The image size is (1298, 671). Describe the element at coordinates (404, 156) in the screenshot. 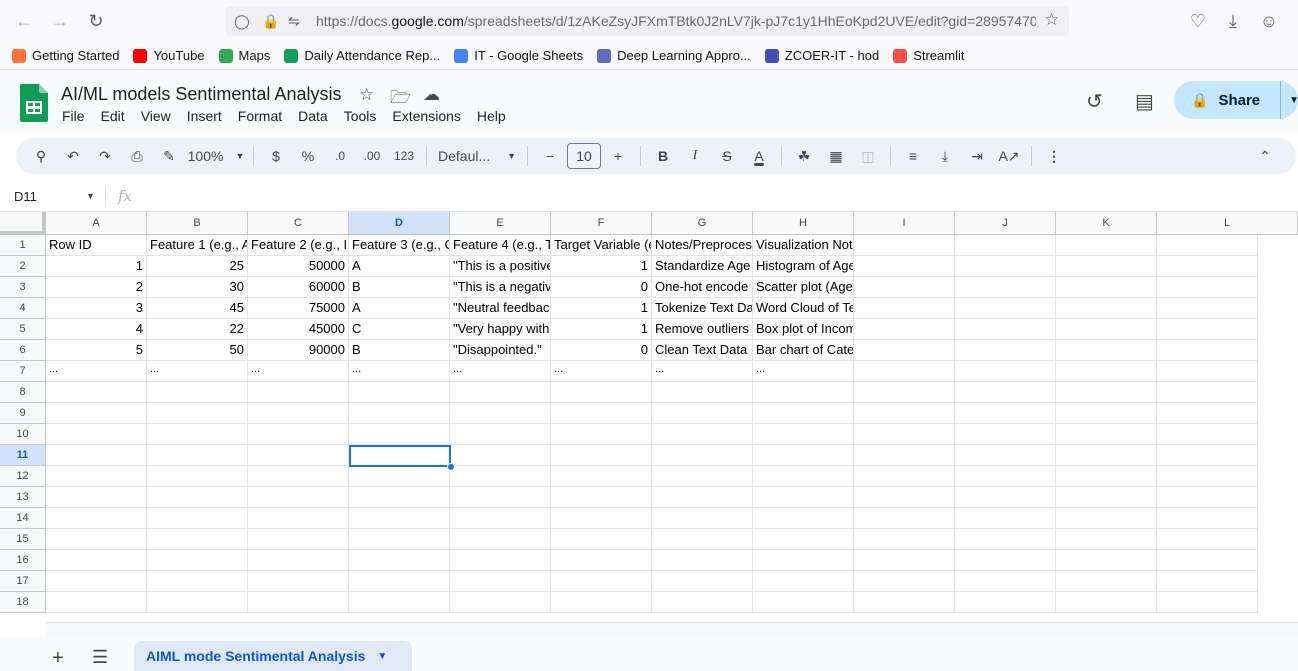

I see `more-formats-button: 123` at that location.